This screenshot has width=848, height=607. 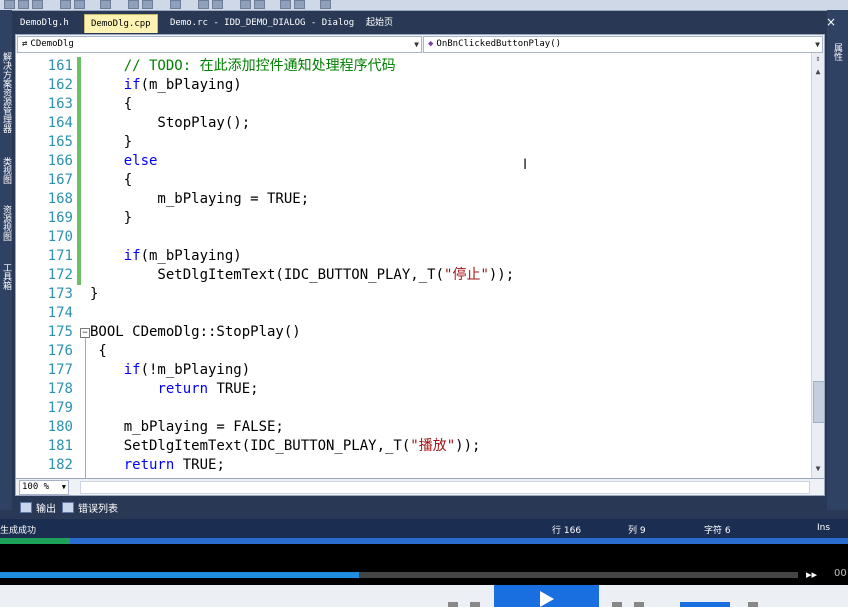 What do you see at coordinates (413, 180) in the screenshot?
I see `code-line: 167 {` at bounding box center [413, 180].